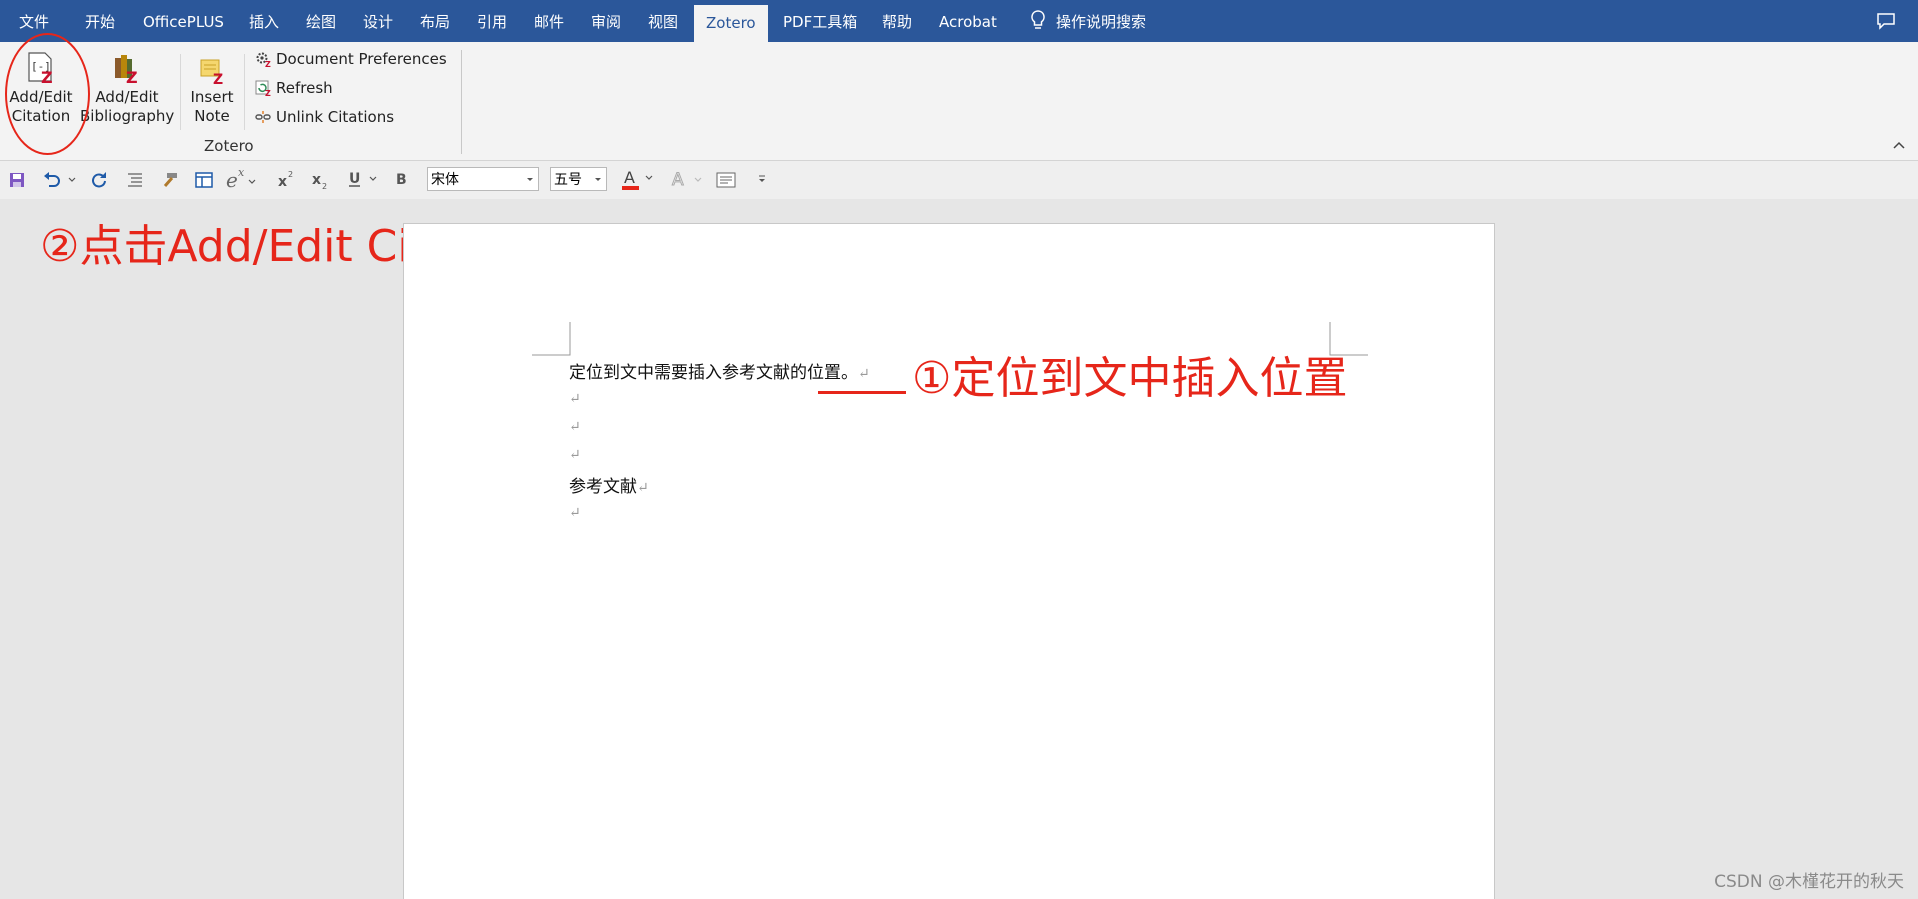 The width and height of the screenshot is (1918, 899). Describe the element at coordinates (361, 59) in the screenshot. I see `document-preferences-label: Document Preferences` at that location.